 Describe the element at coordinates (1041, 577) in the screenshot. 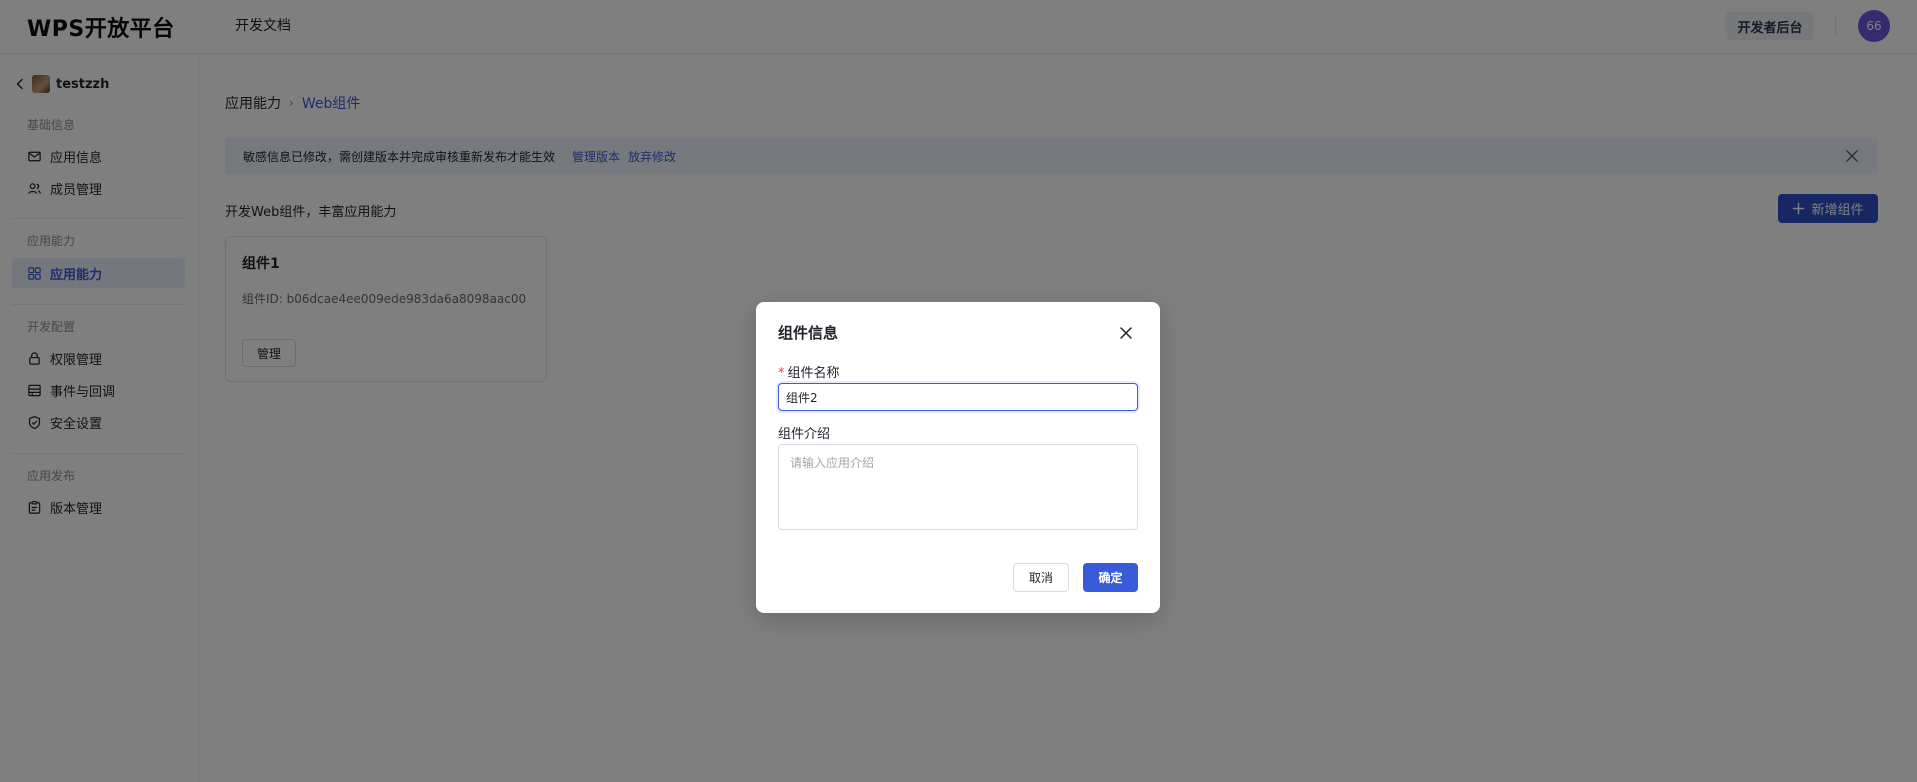

I see `cancel-button: 取消` at that location.